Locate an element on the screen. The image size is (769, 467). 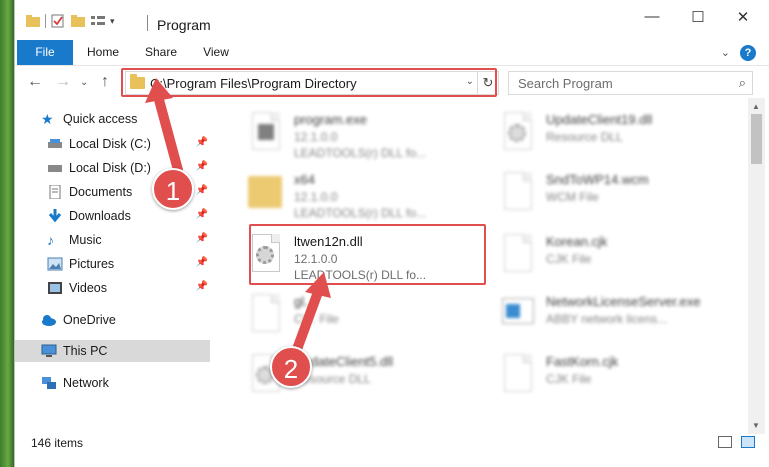
chevron-down-icon: ⌄ is located at coordinates (470, 81).